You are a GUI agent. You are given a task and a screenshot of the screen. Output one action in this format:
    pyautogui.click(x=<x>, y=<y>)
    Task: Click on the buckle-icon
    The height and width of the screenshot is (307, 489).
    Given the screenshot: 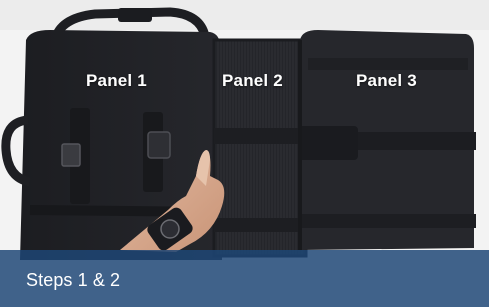 What is the action you would take?
    pyautogui.click(x=71, y=155)
    